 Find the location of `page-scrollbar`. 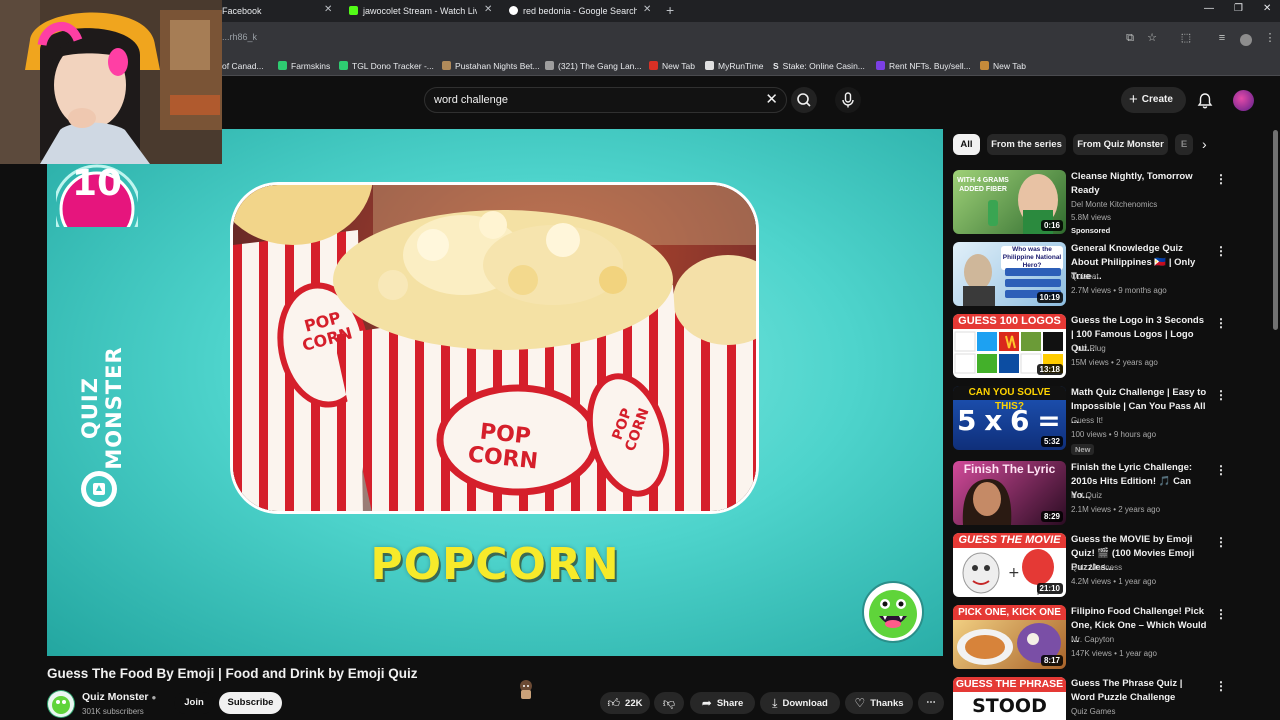

page-scrollbar is located at coordinates (1275, 230).